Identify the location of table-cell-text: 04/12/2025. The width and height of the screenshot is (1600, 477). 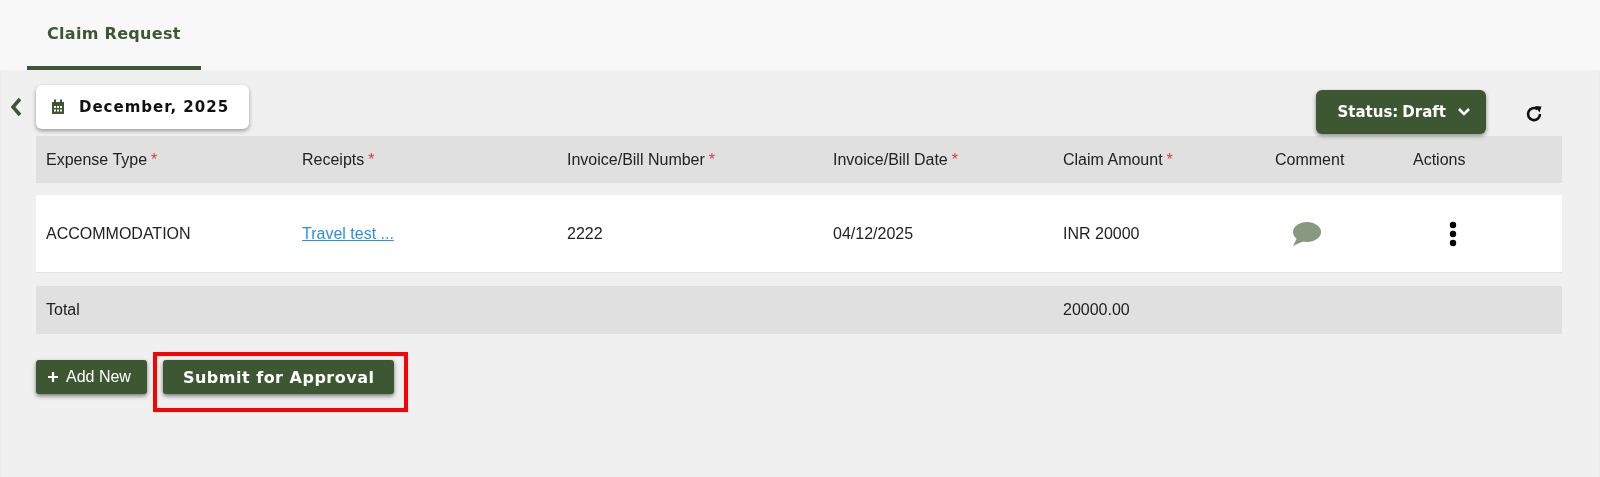
(873, 233).